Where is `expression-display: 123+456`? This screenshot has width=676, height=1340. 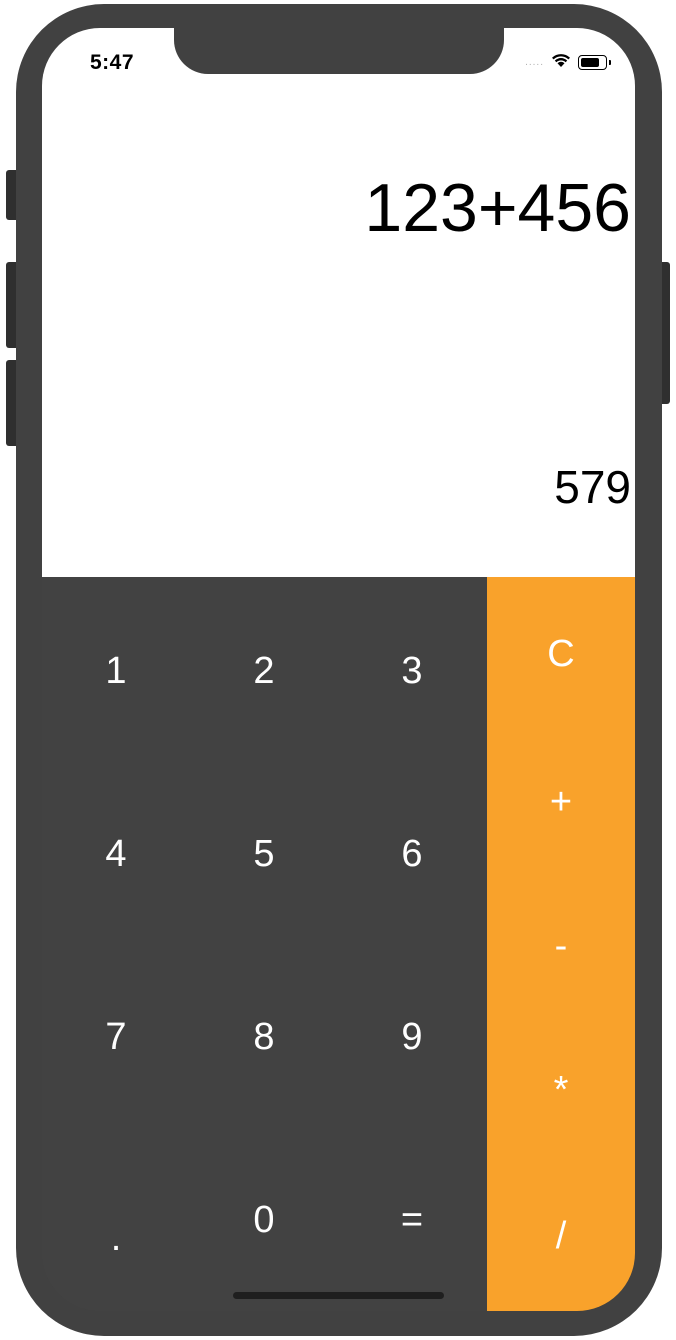
expression-display: 123+456 is located at coordinates (497, 208).